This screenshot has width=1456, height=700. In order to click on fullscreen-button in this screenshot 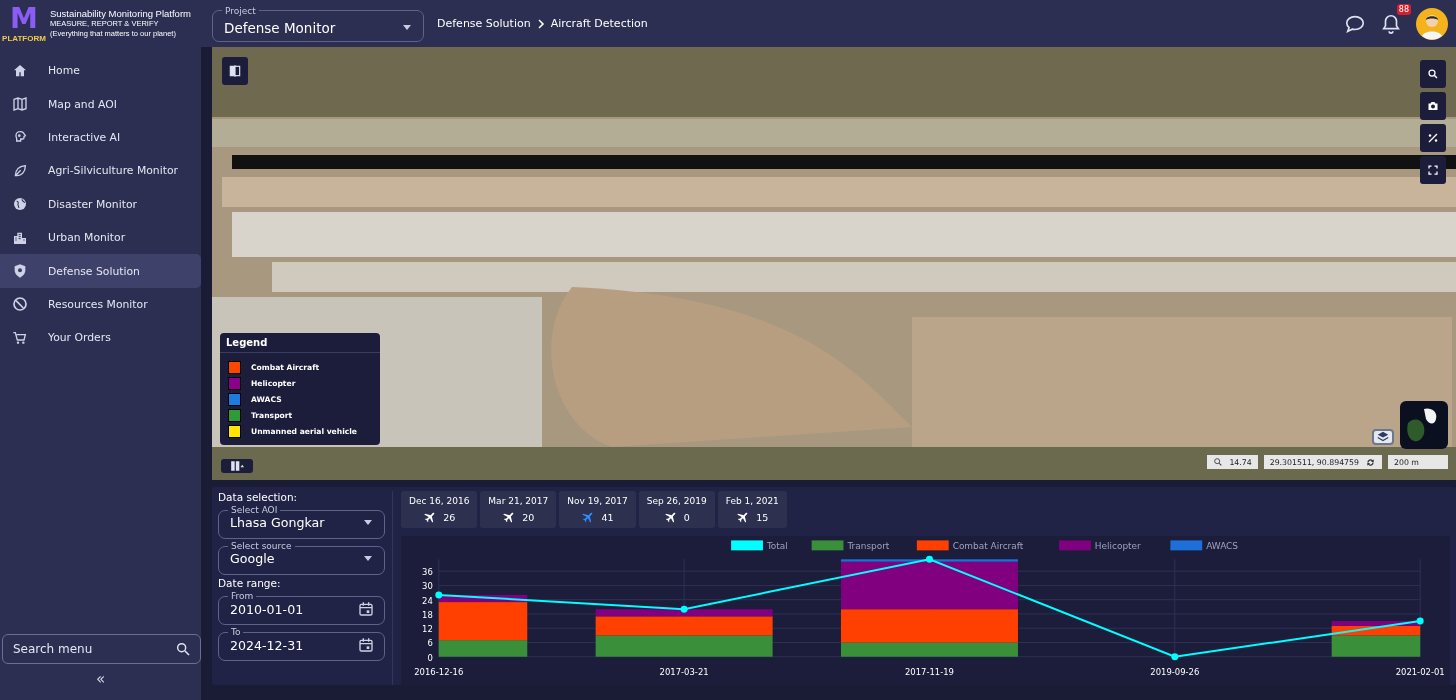, I will do `click(1433, 170)`.